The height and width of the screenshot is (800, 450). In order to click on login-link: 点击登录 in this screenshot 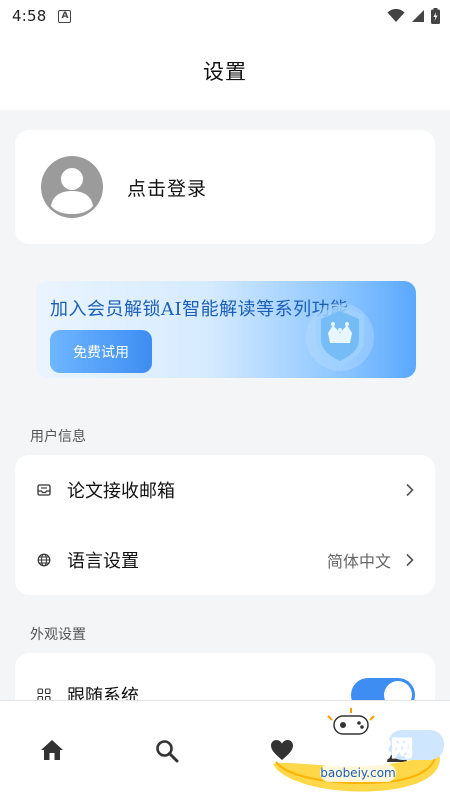, I will do `click(167, 187)`.